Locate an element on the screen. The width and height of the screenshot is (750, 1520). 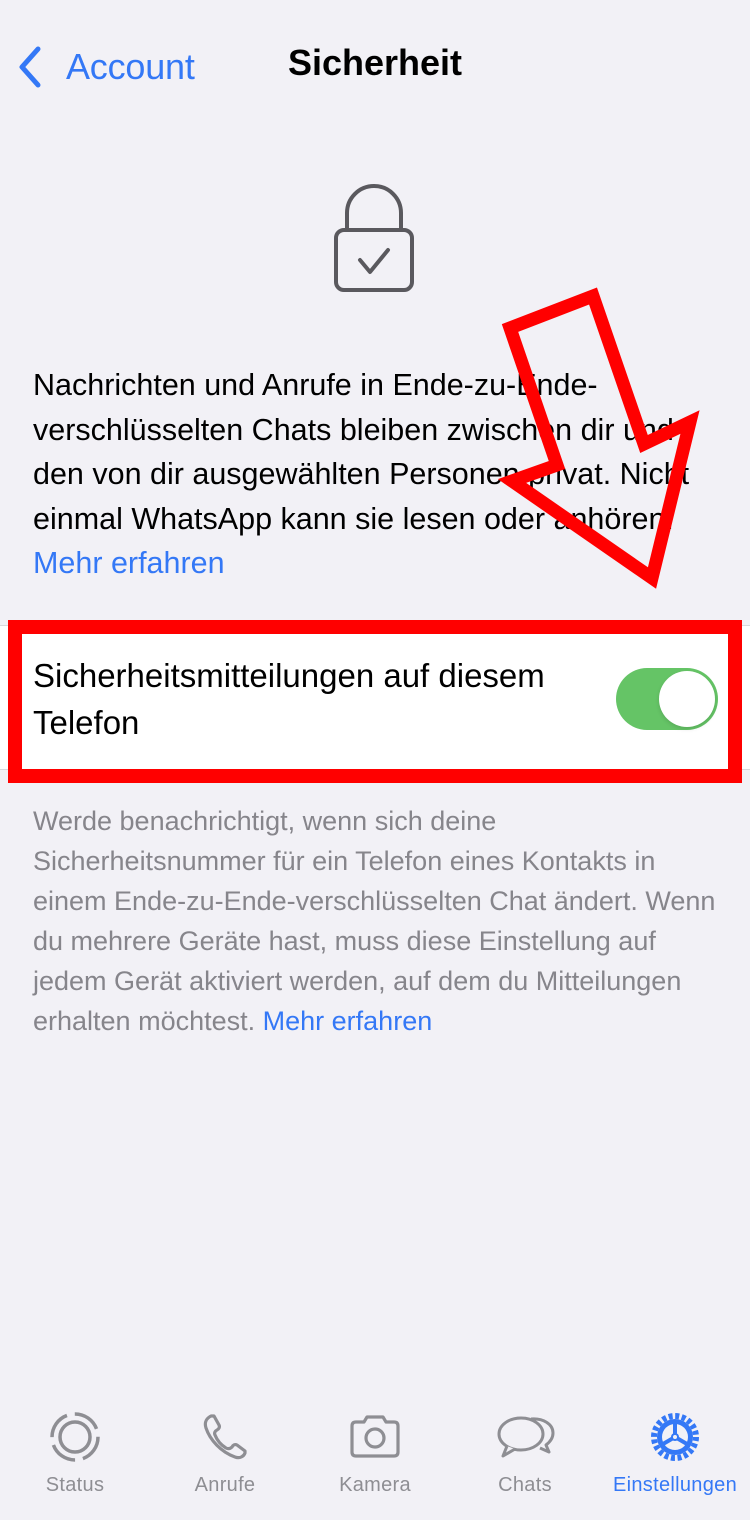
navigation-bar: Account Sicherheit is located at coordinates (375, 65).